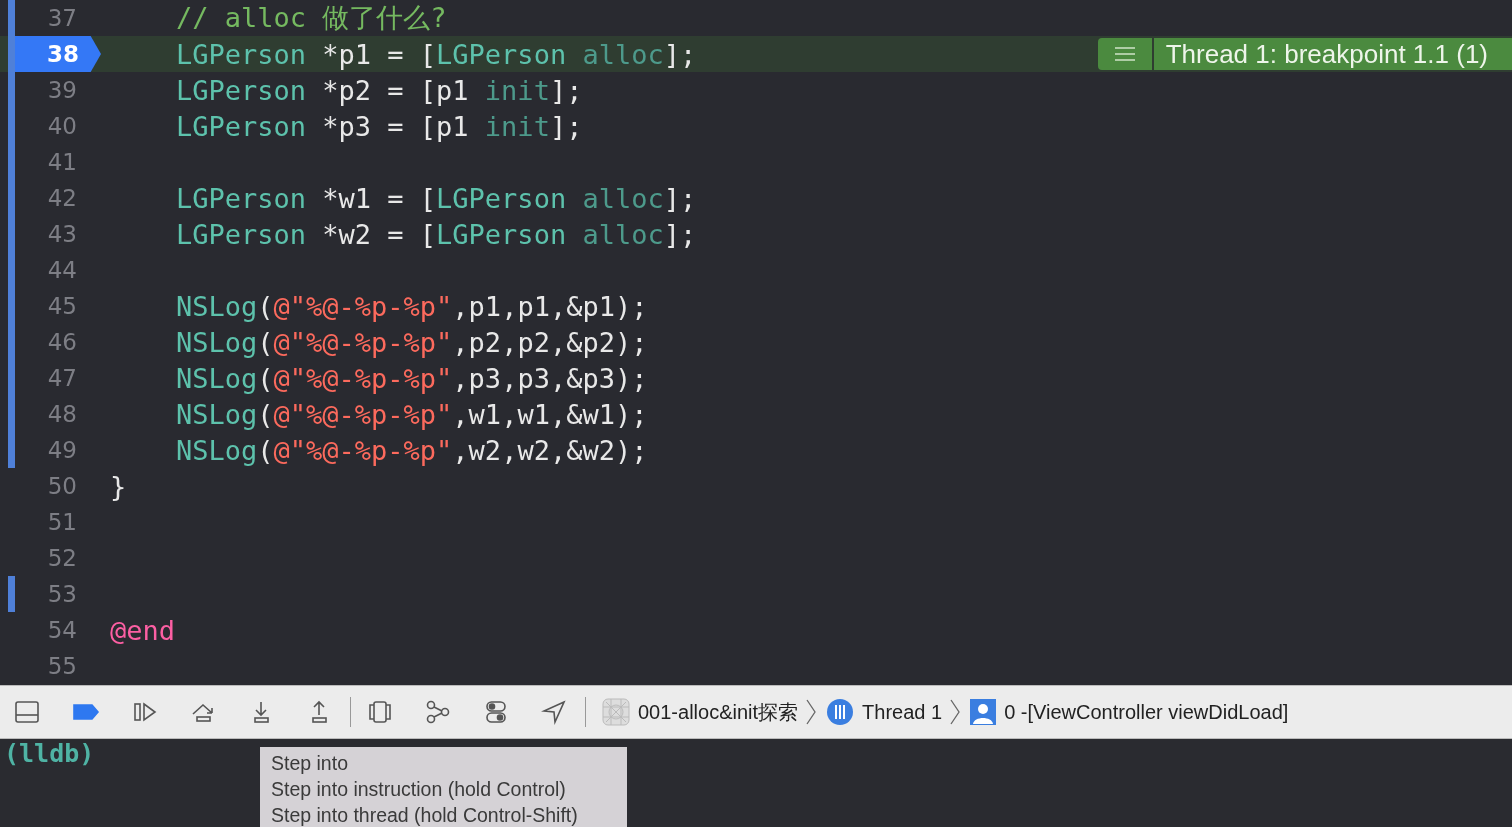  What do you see at coordinates (983, 712) in the screenshot?
I see `person-icon` at bounding box center [983, 712].